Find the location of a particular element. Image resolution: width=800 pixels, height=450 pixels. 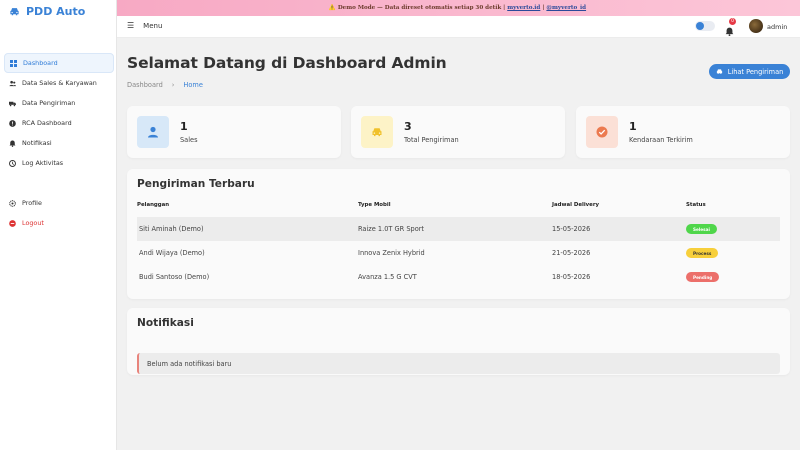

brand-name: PDD Auto is located at coordinates (56, 11).